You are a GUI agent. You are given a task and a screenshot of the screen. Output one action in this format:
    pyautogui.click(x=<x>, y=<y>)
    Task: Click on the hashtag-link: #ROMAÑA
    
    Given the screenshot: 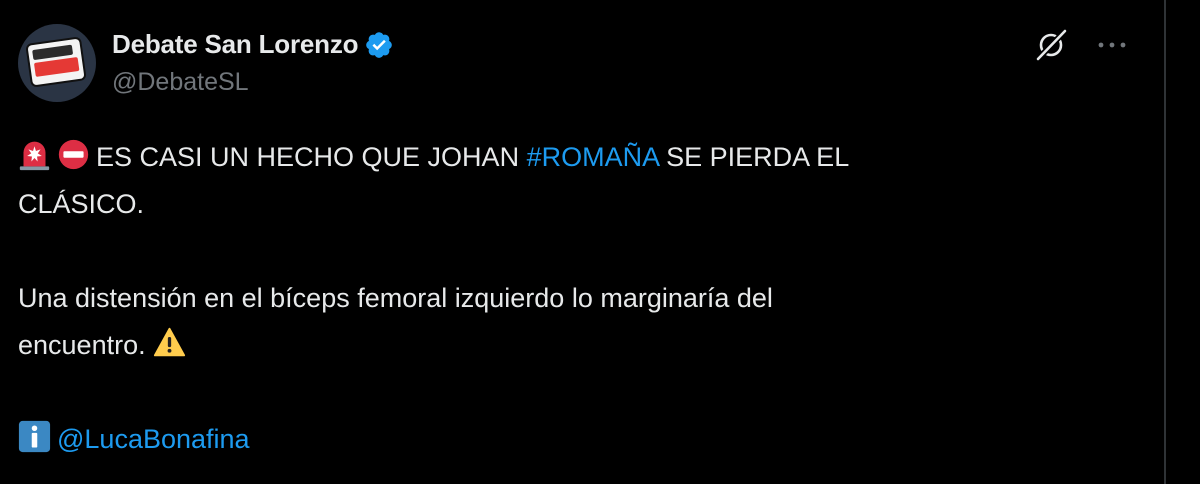 What is the action you would take?
    pyautogui.click(x=593, y=157)
    